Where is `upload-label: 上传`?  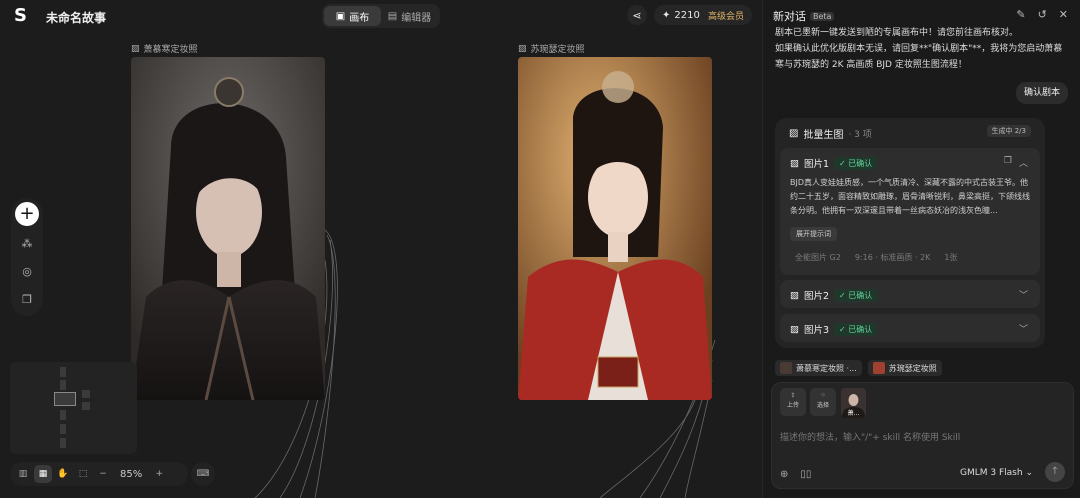
upload-label: 上传 is located at coordinates (792, 405).